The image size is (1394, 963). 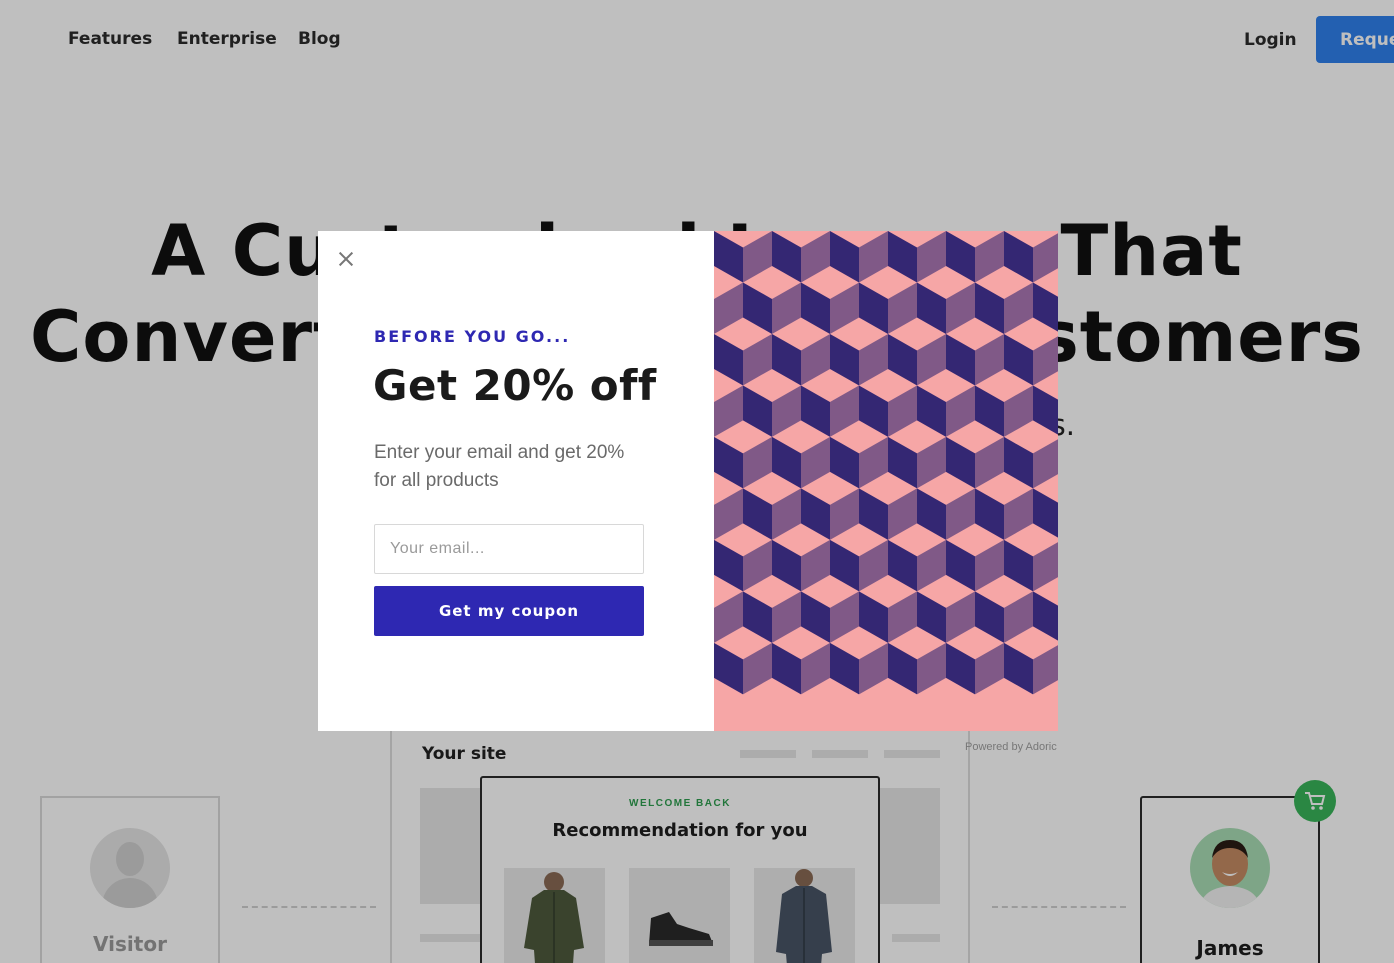 I want to click on decorative-pattern-image, so click(x=886, y=481).